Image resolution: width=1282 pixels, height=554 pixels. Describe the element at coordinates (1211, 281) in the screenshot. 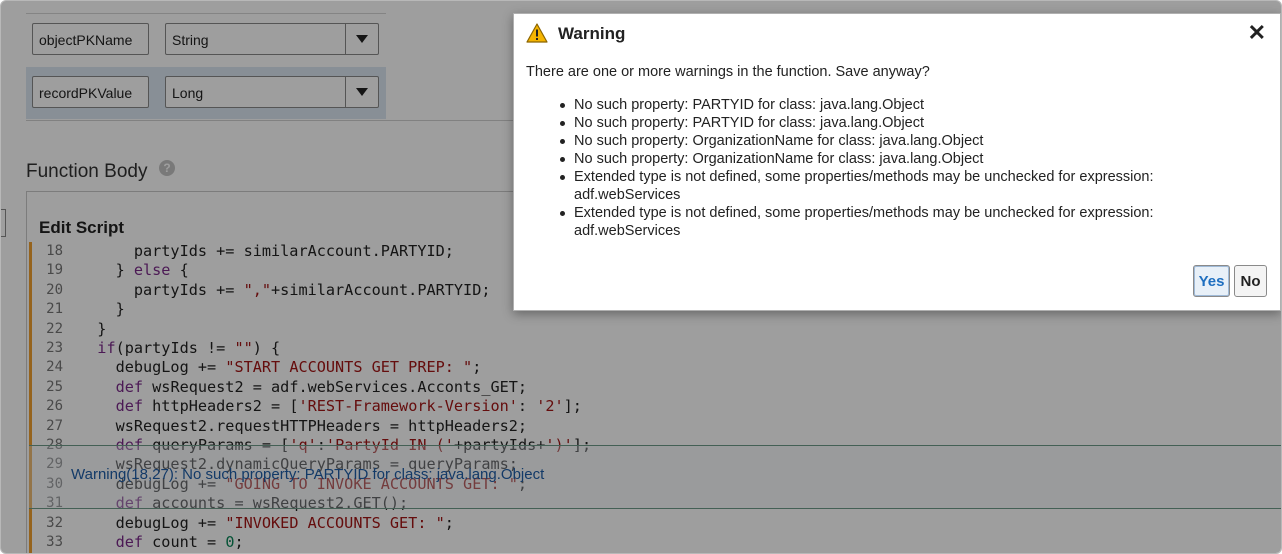

I see `yes-button: Yes` at that location.